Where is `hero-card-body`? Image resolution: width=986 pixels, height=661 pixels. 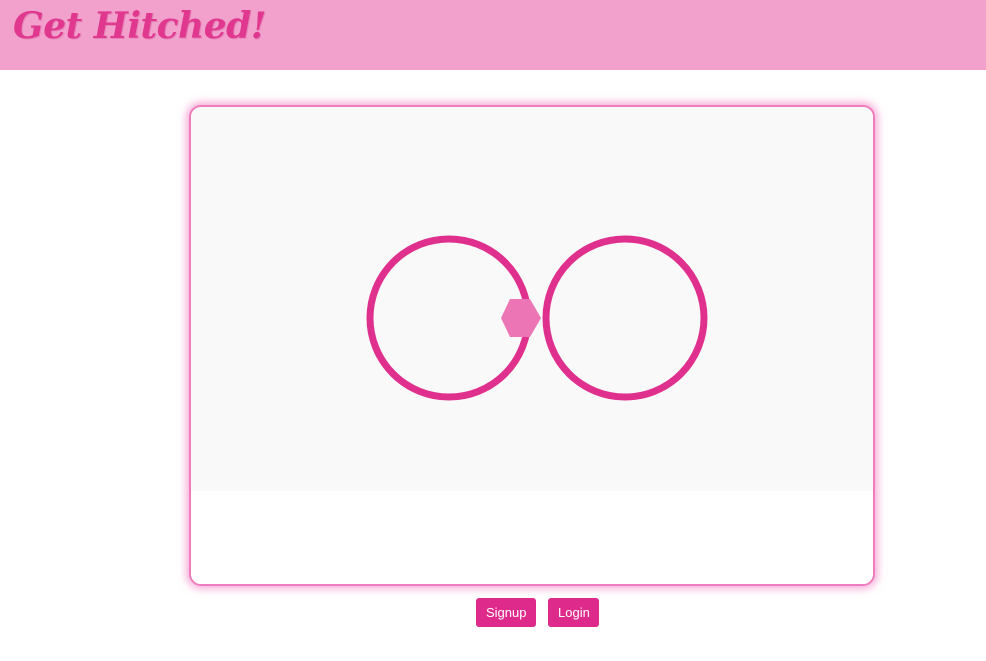
hero-card-body is located at coordinates (532, 537).